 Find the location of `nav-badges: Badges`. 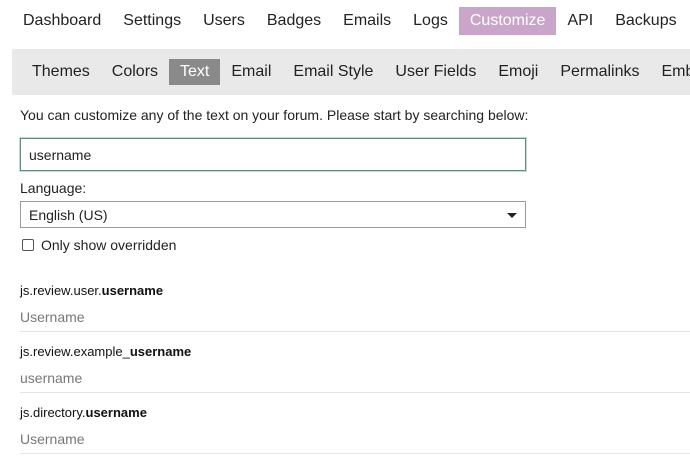

nav-badges: Badges is located at coordinates (294, 21).